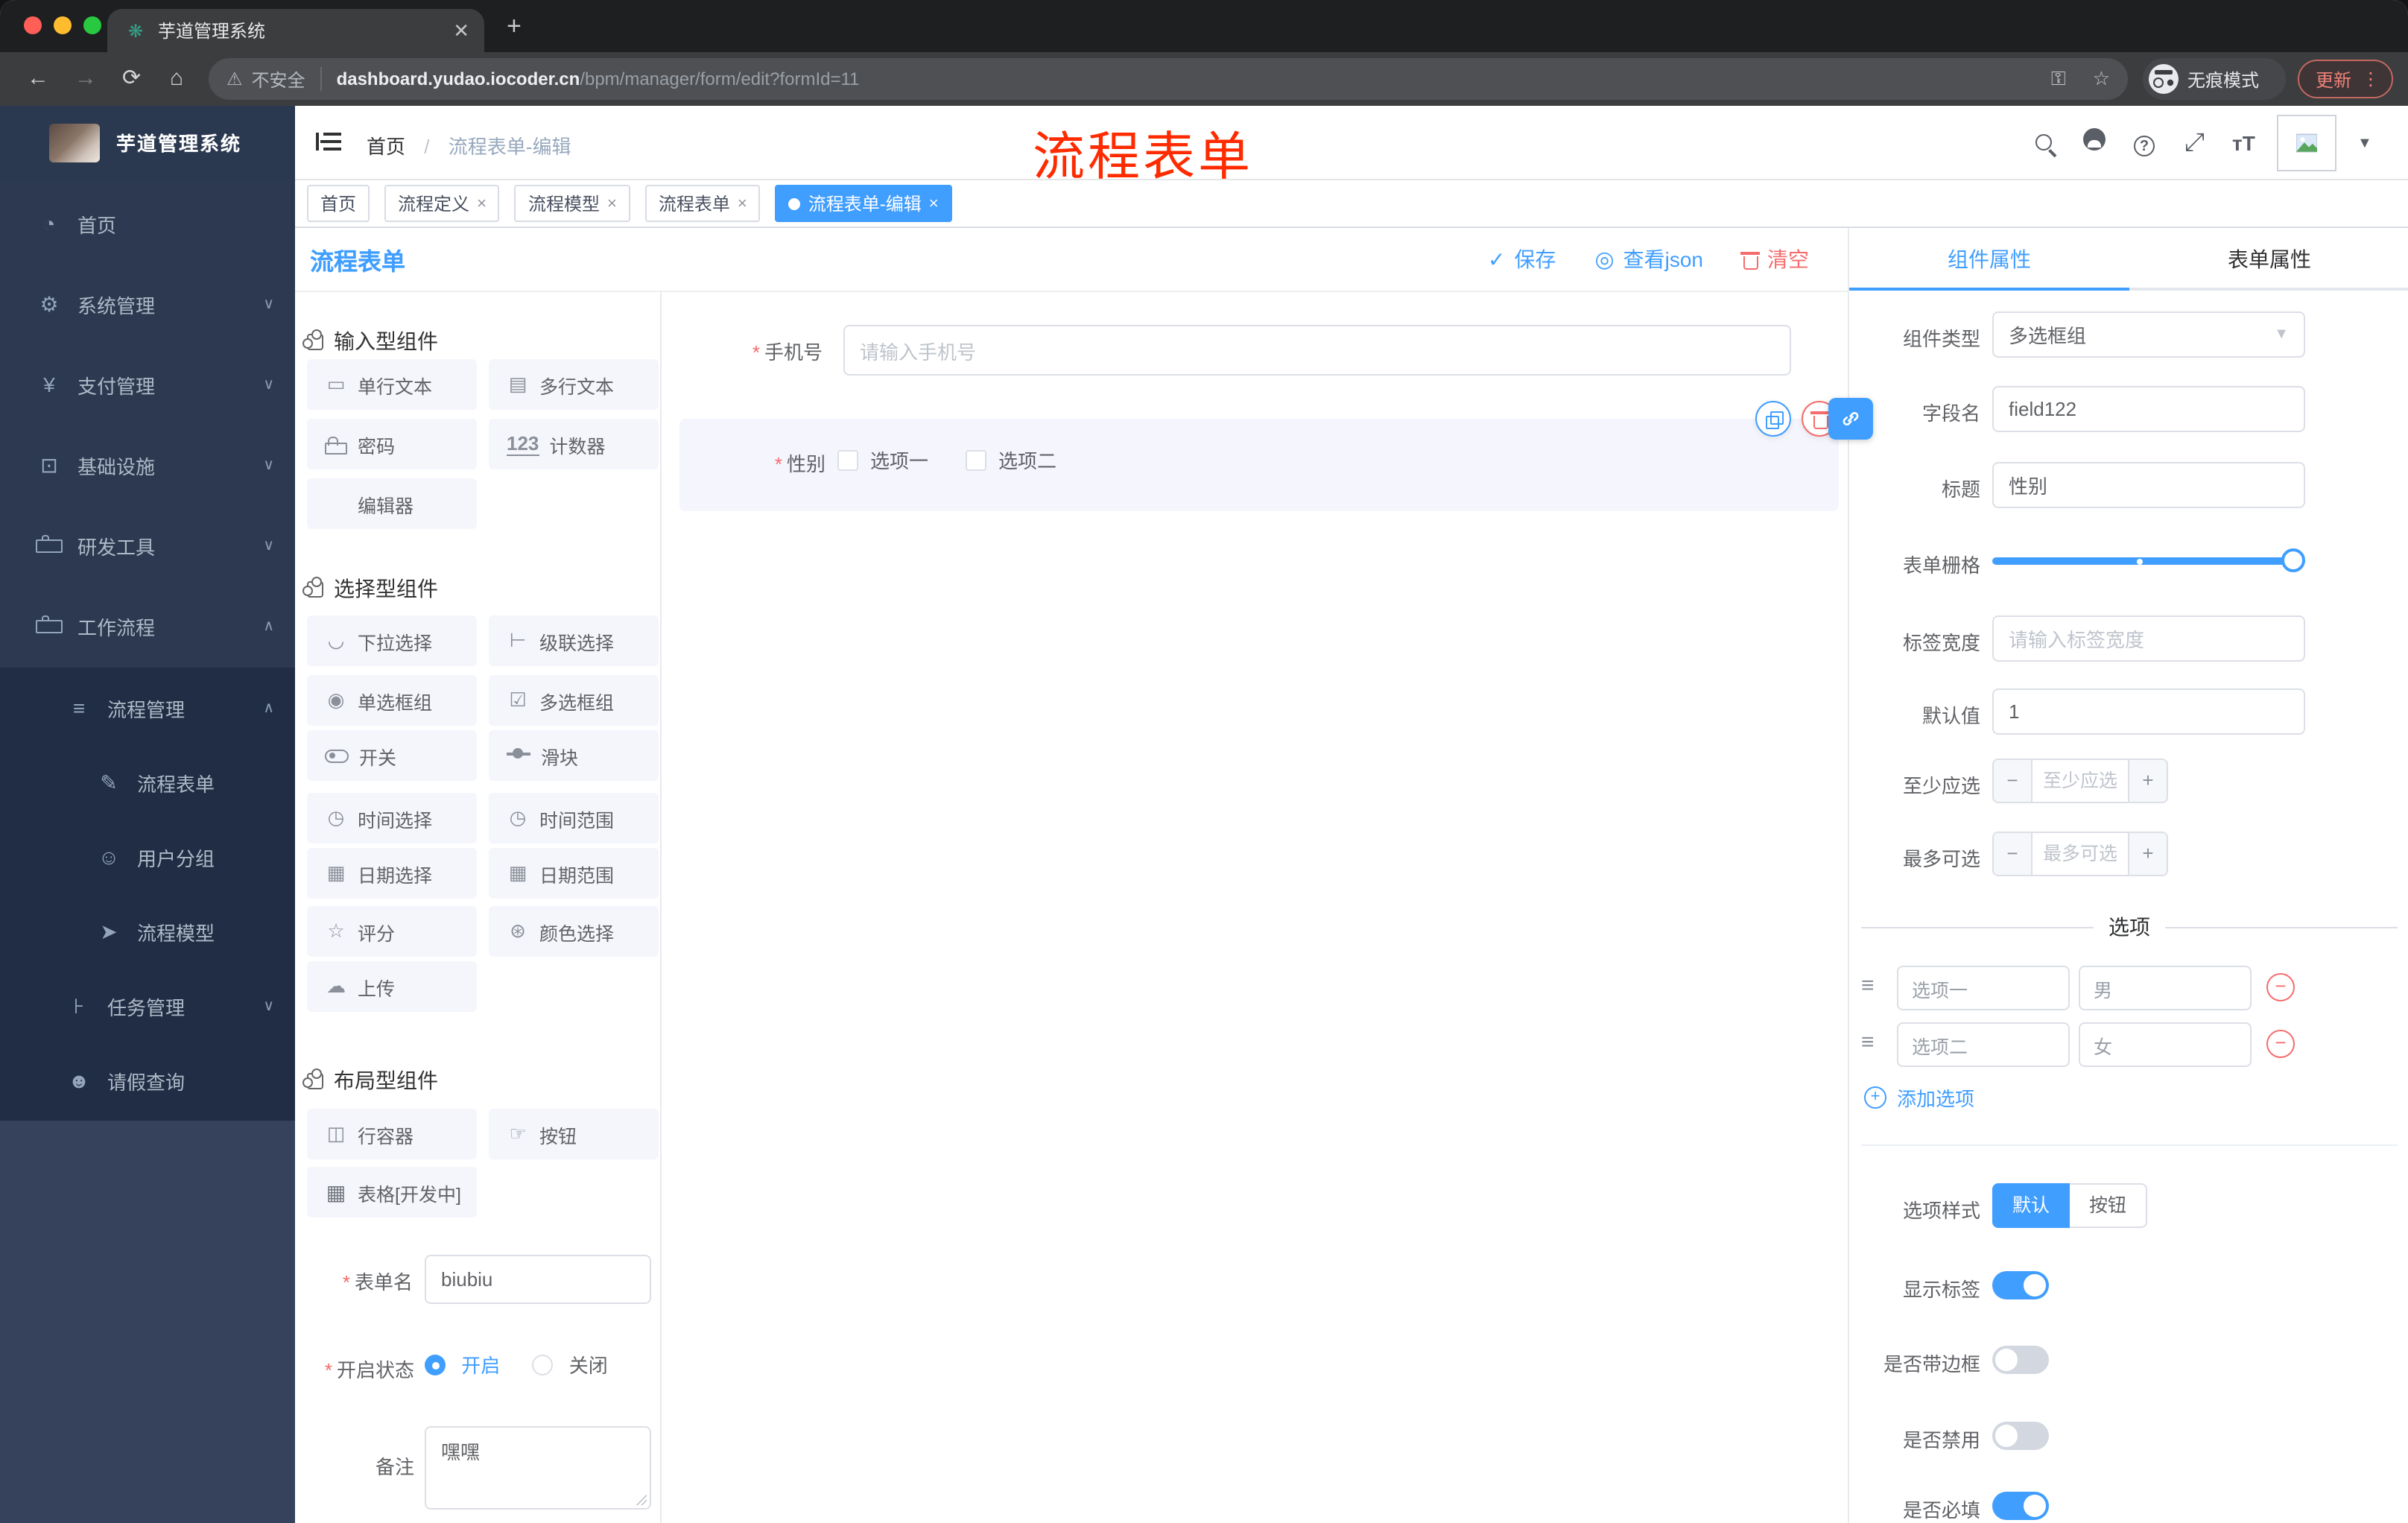 Image resolution: width=2408 pixels, height=1523 pixels. Describe the element at coordinates (147, 783) in the screenshot. I see `sidebar-item-流程表单: ✎ 流程表单` at that location.